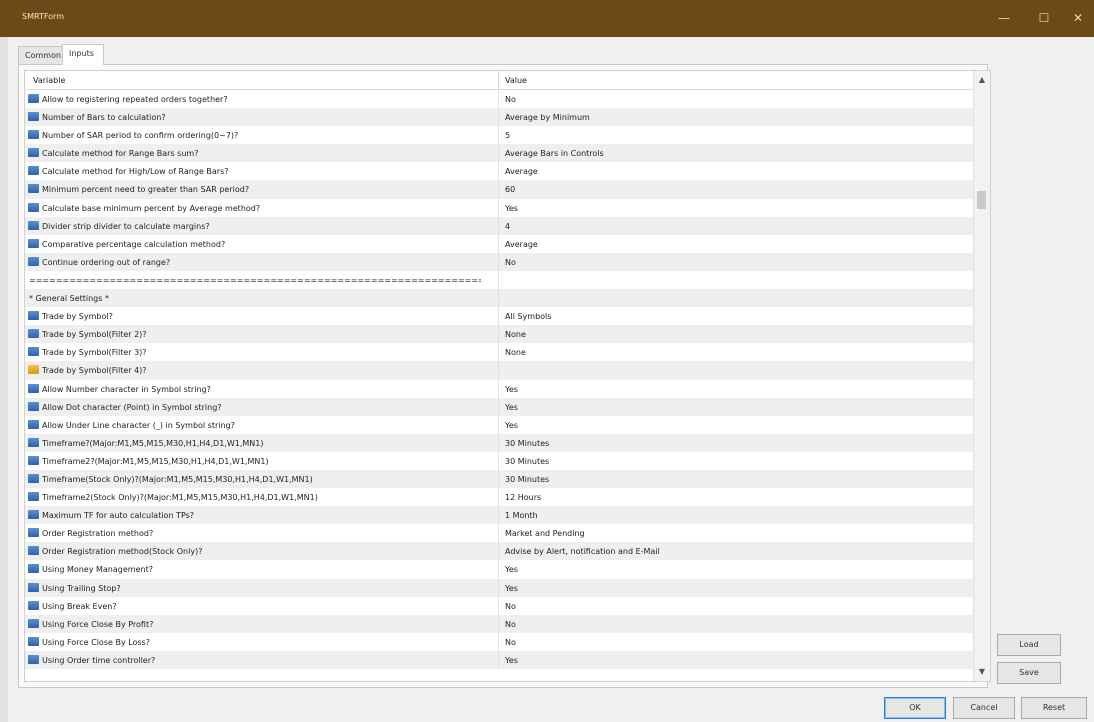  What do you see at coordinates (982, 80) in the screenshot?
I see `scroll-up-arrow: ▲` at bounding box center [982, 80].